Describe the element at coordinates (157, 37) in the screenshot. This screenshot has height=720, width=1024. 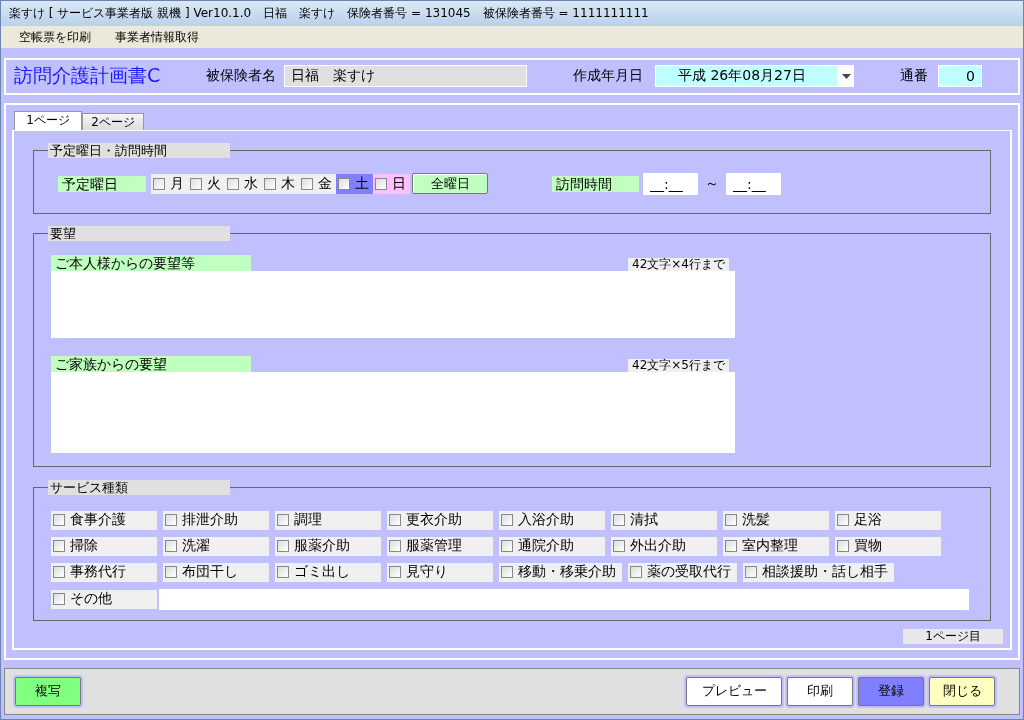
I see `menu-item: 事業者情報取得` at that location.